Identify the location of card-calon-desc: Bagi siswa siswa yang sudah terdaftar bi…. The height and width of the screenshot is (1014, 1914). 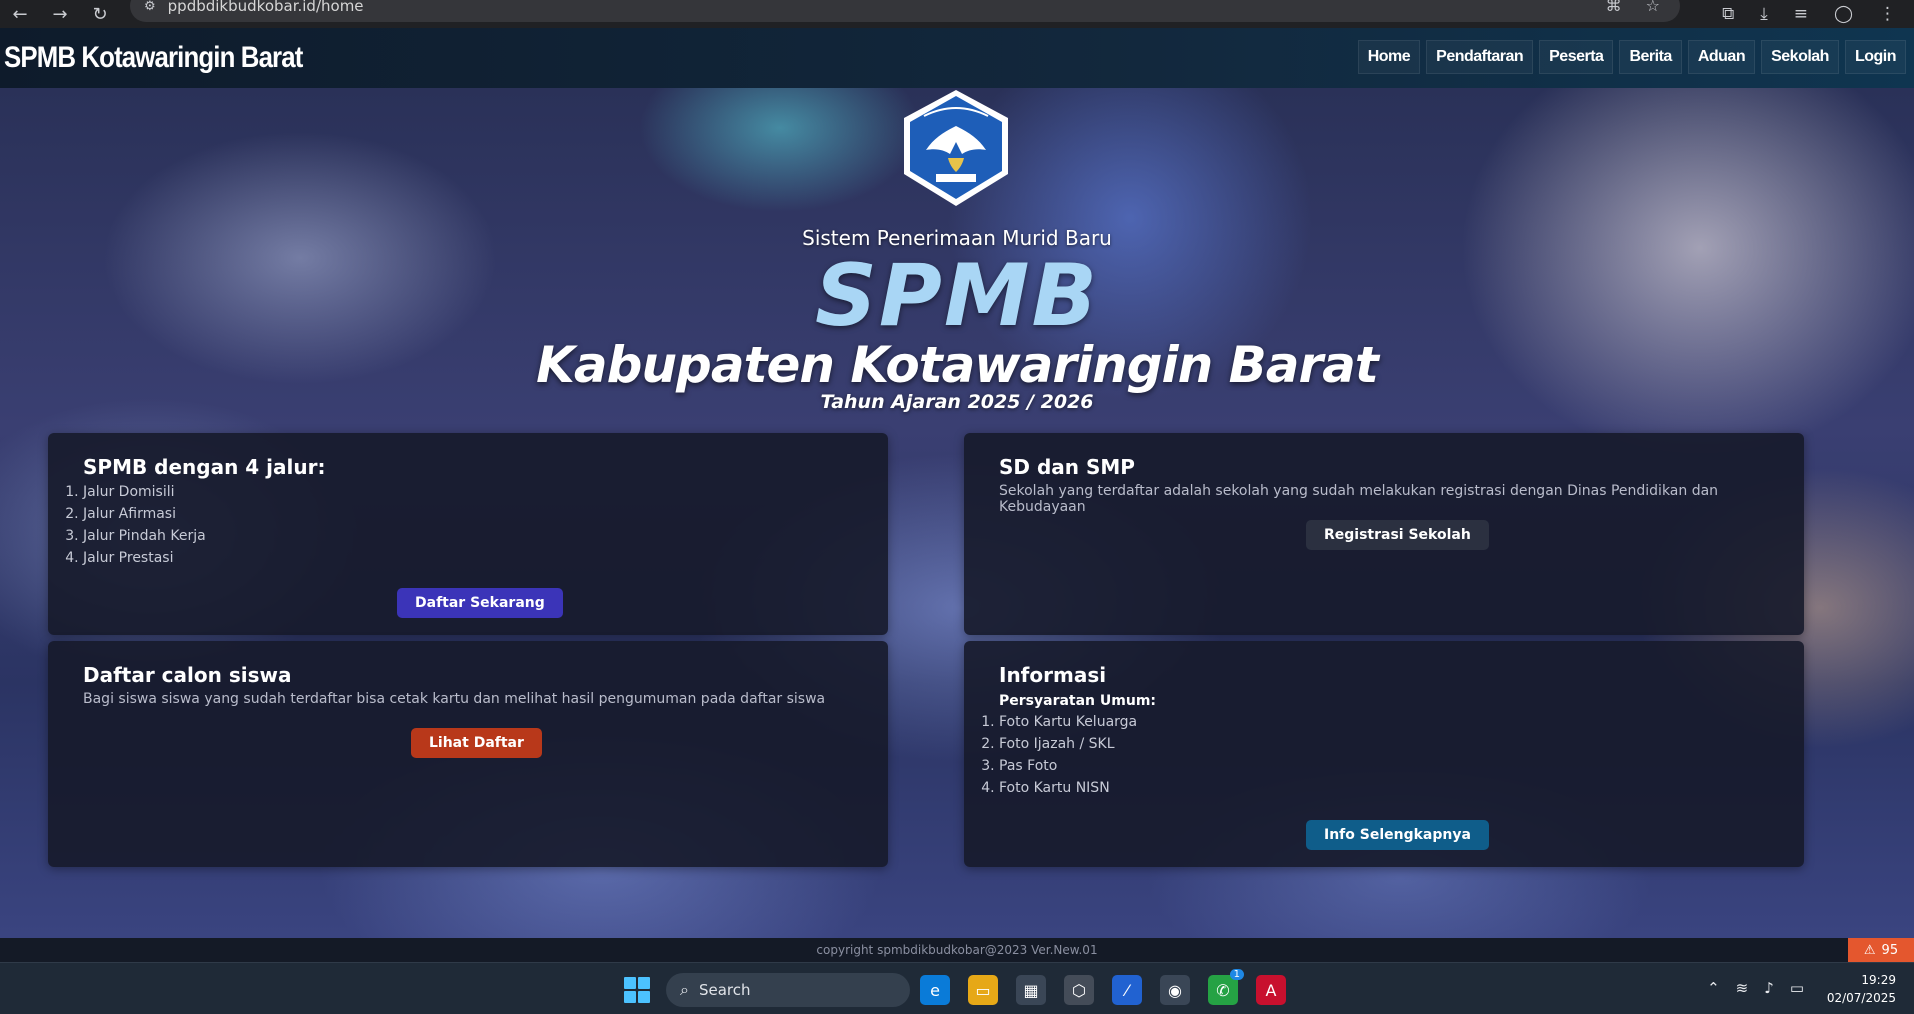
(454, 699).